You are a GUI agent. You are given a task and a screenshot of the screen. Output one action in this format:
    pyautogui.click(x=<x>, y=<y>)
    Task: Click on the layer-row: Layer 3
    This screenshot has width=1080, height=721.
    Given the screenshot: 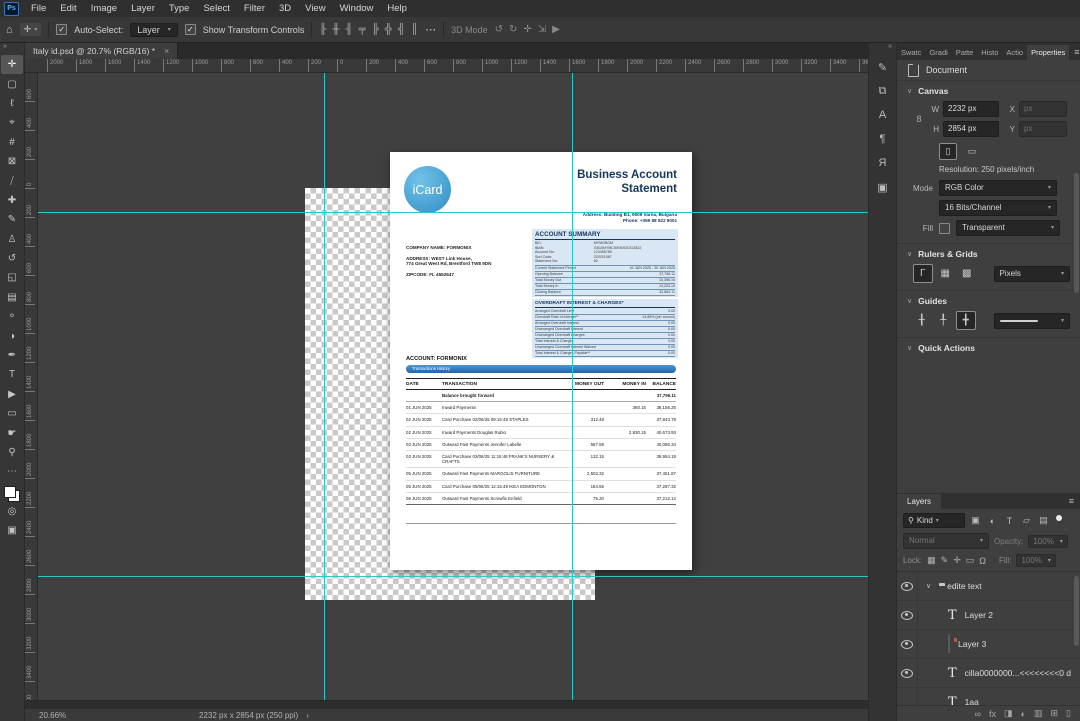 What is the action you would take?
    pyautogui.click(x=988, y=644)
    